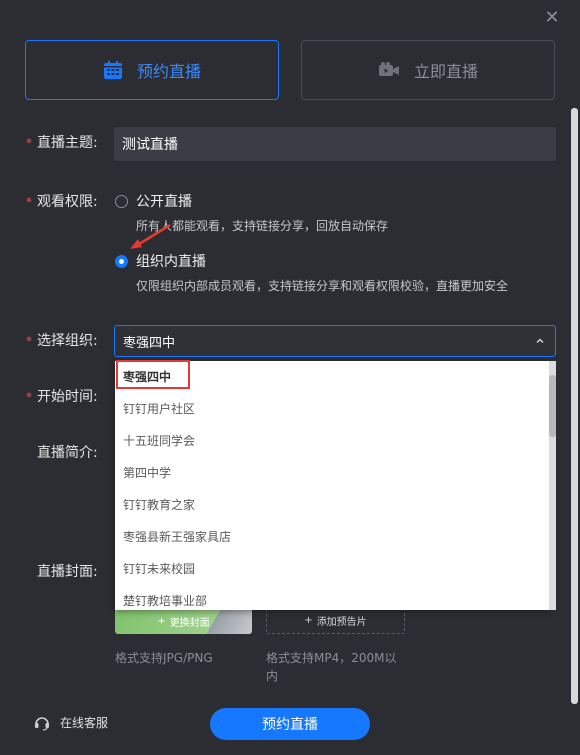 The image size is (580, 755). I want to click on org-label: * 选择组织:, so click(62, 340).